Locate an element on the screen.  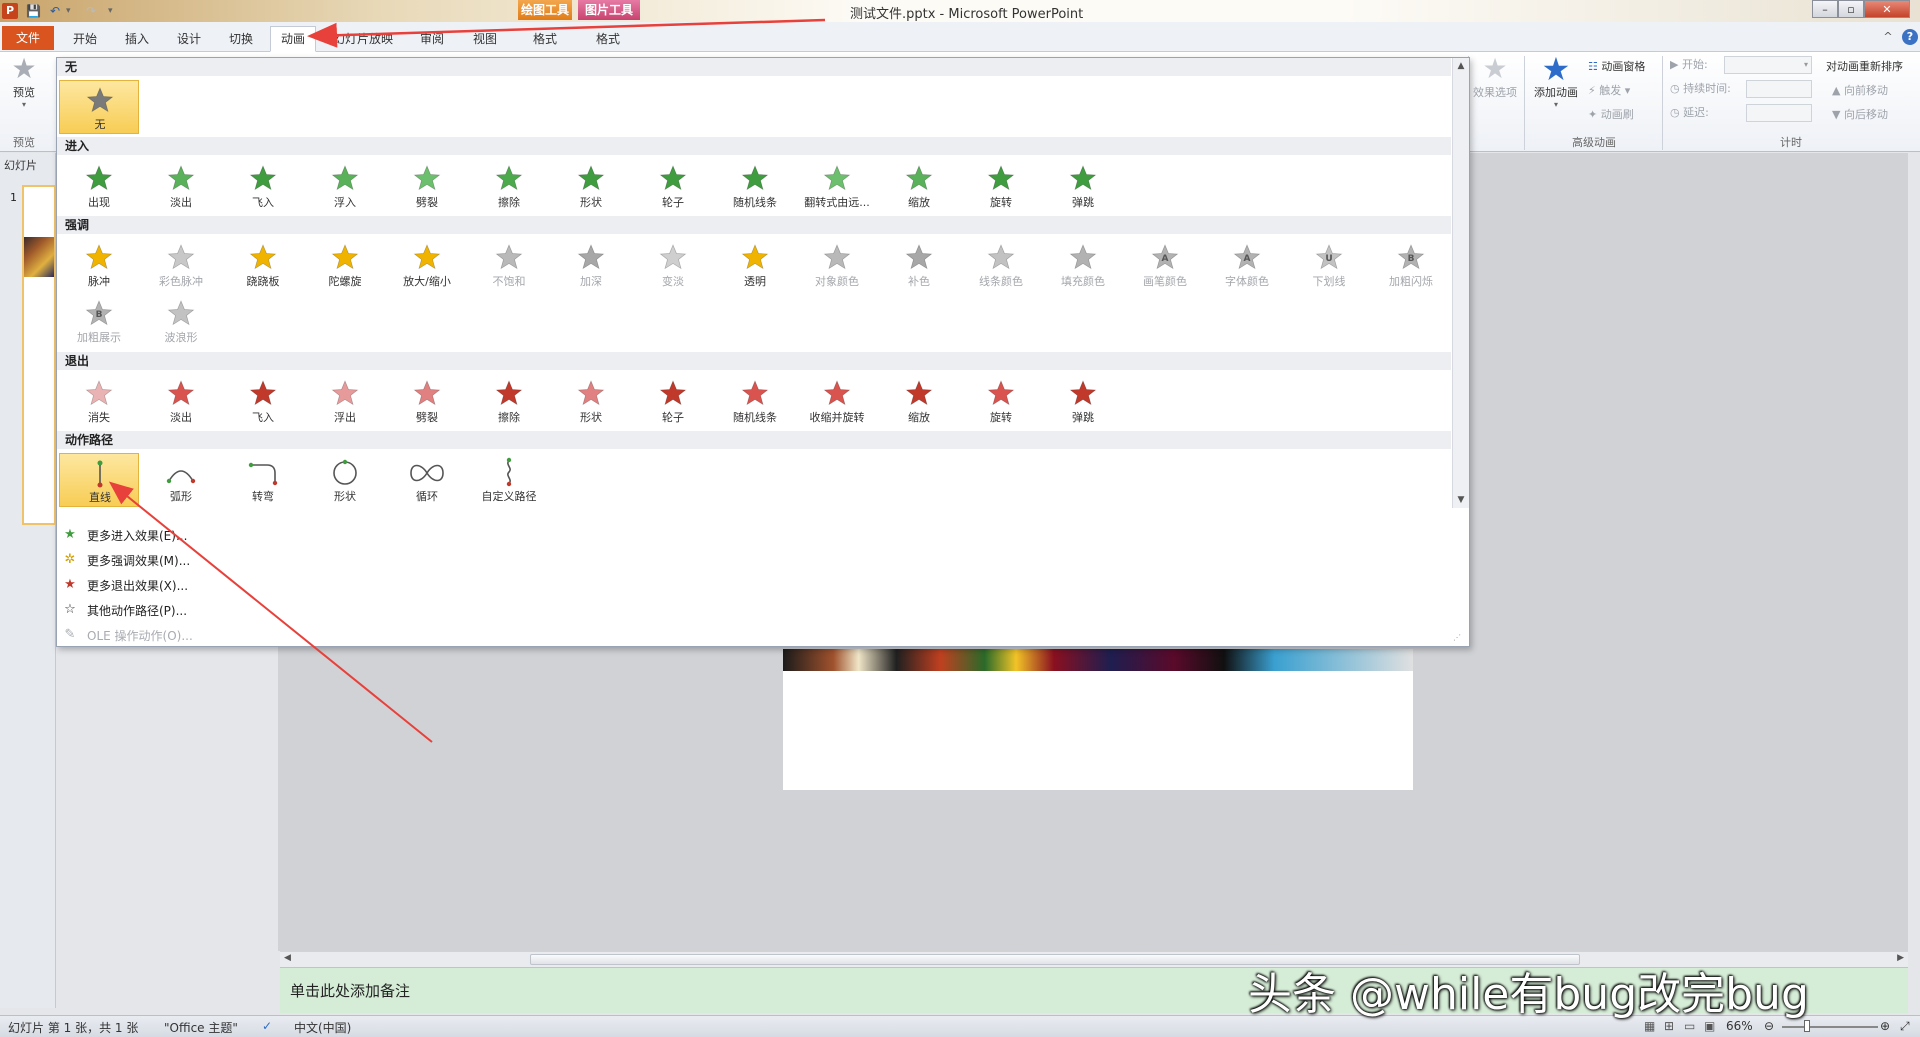
slide-image-strip is located at coordinates (1098, 660).